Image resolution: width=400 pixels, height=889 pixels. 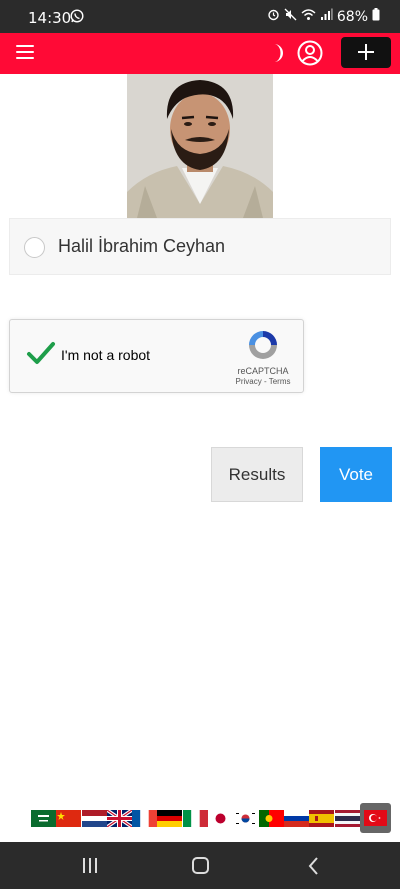 I want to click on poll-option: Halil İbrahim Ceyhan, so click(x=200, y=246).